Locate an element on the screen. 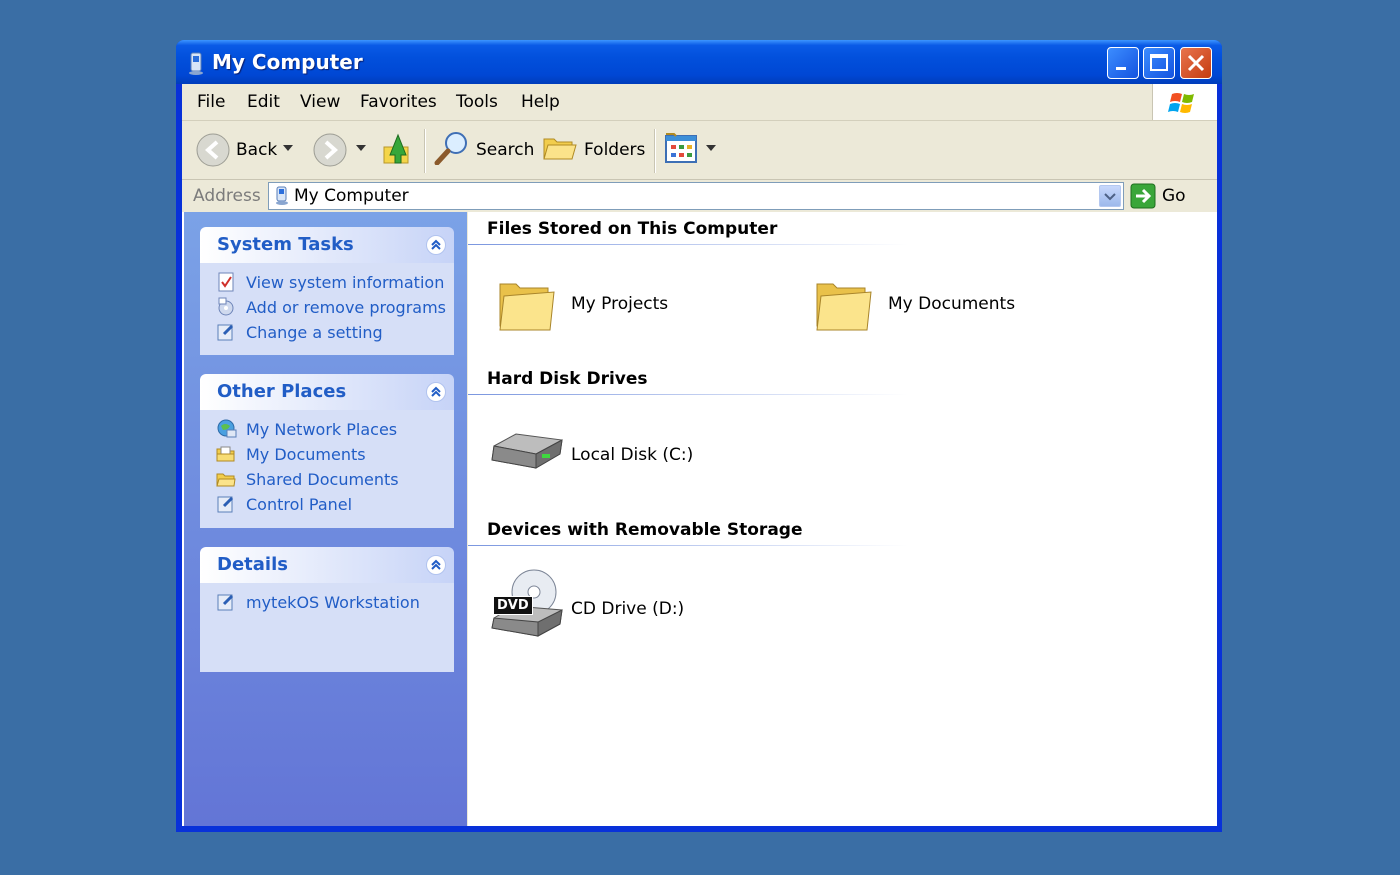  maximize-icon is located at coordinates (1159, 62).